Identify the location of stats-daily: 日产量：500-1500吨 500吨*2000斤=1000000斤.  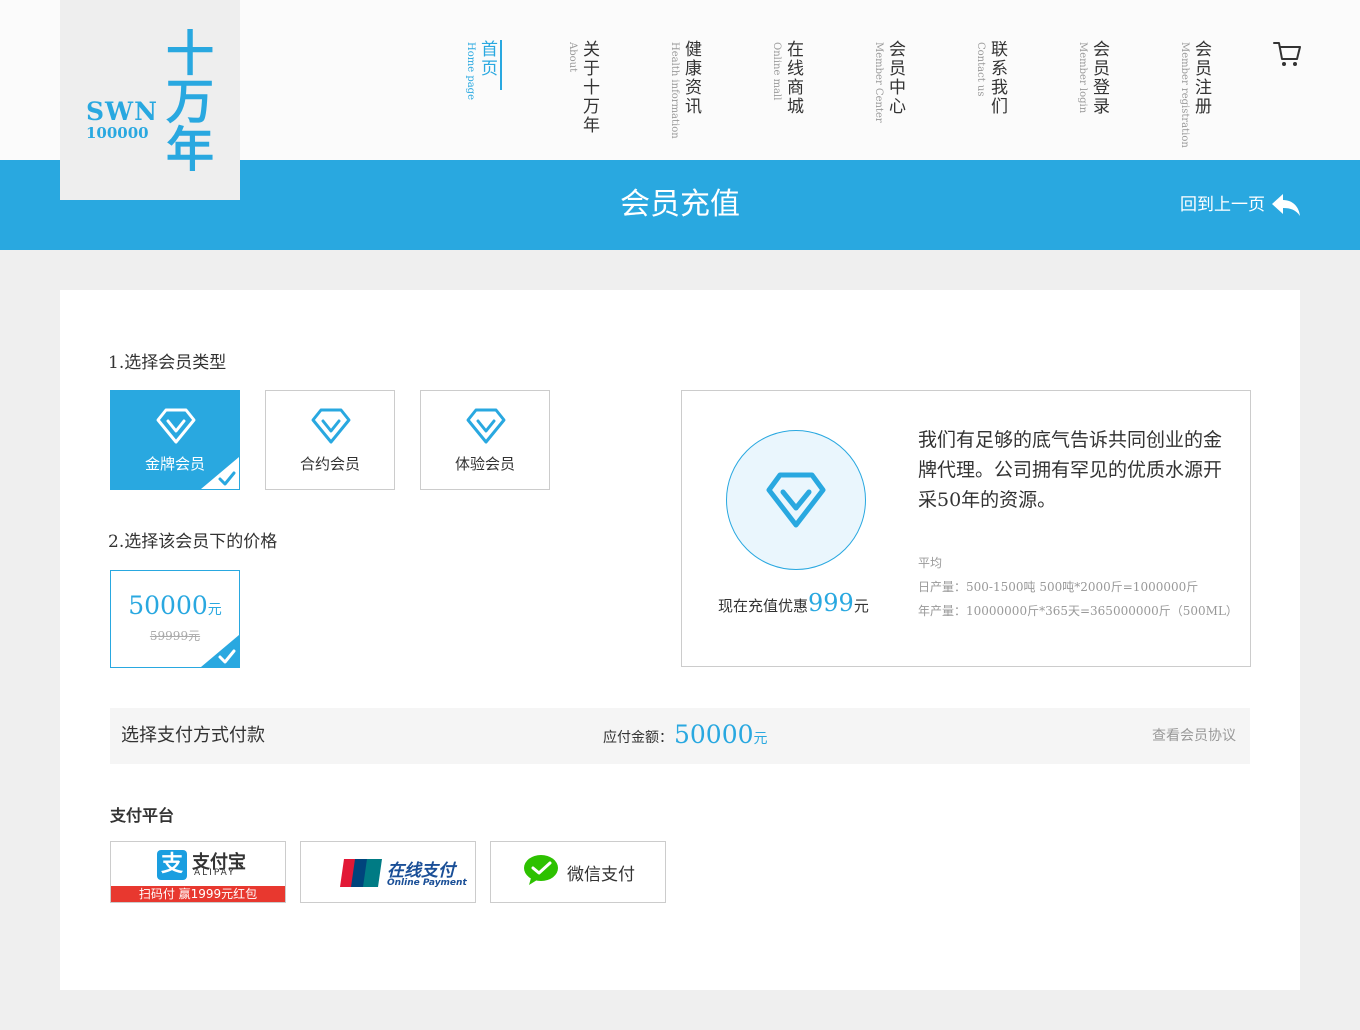
(1058, 587).